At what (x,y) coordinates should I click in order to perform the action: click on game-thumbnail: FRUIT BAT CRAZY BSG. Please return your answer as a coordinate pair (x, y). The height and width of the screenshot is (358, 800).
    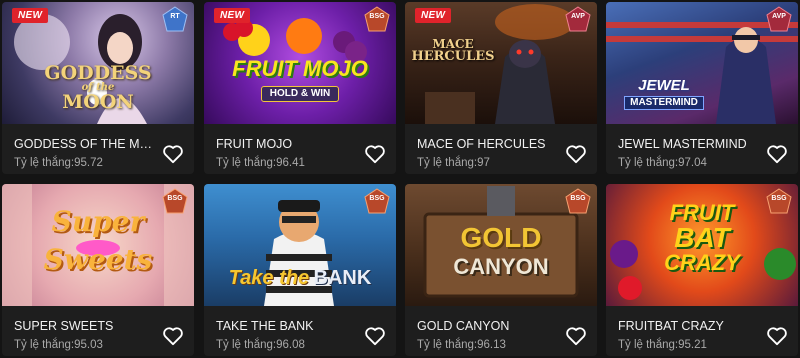
    Looking at the image, I should click on (702, 245).